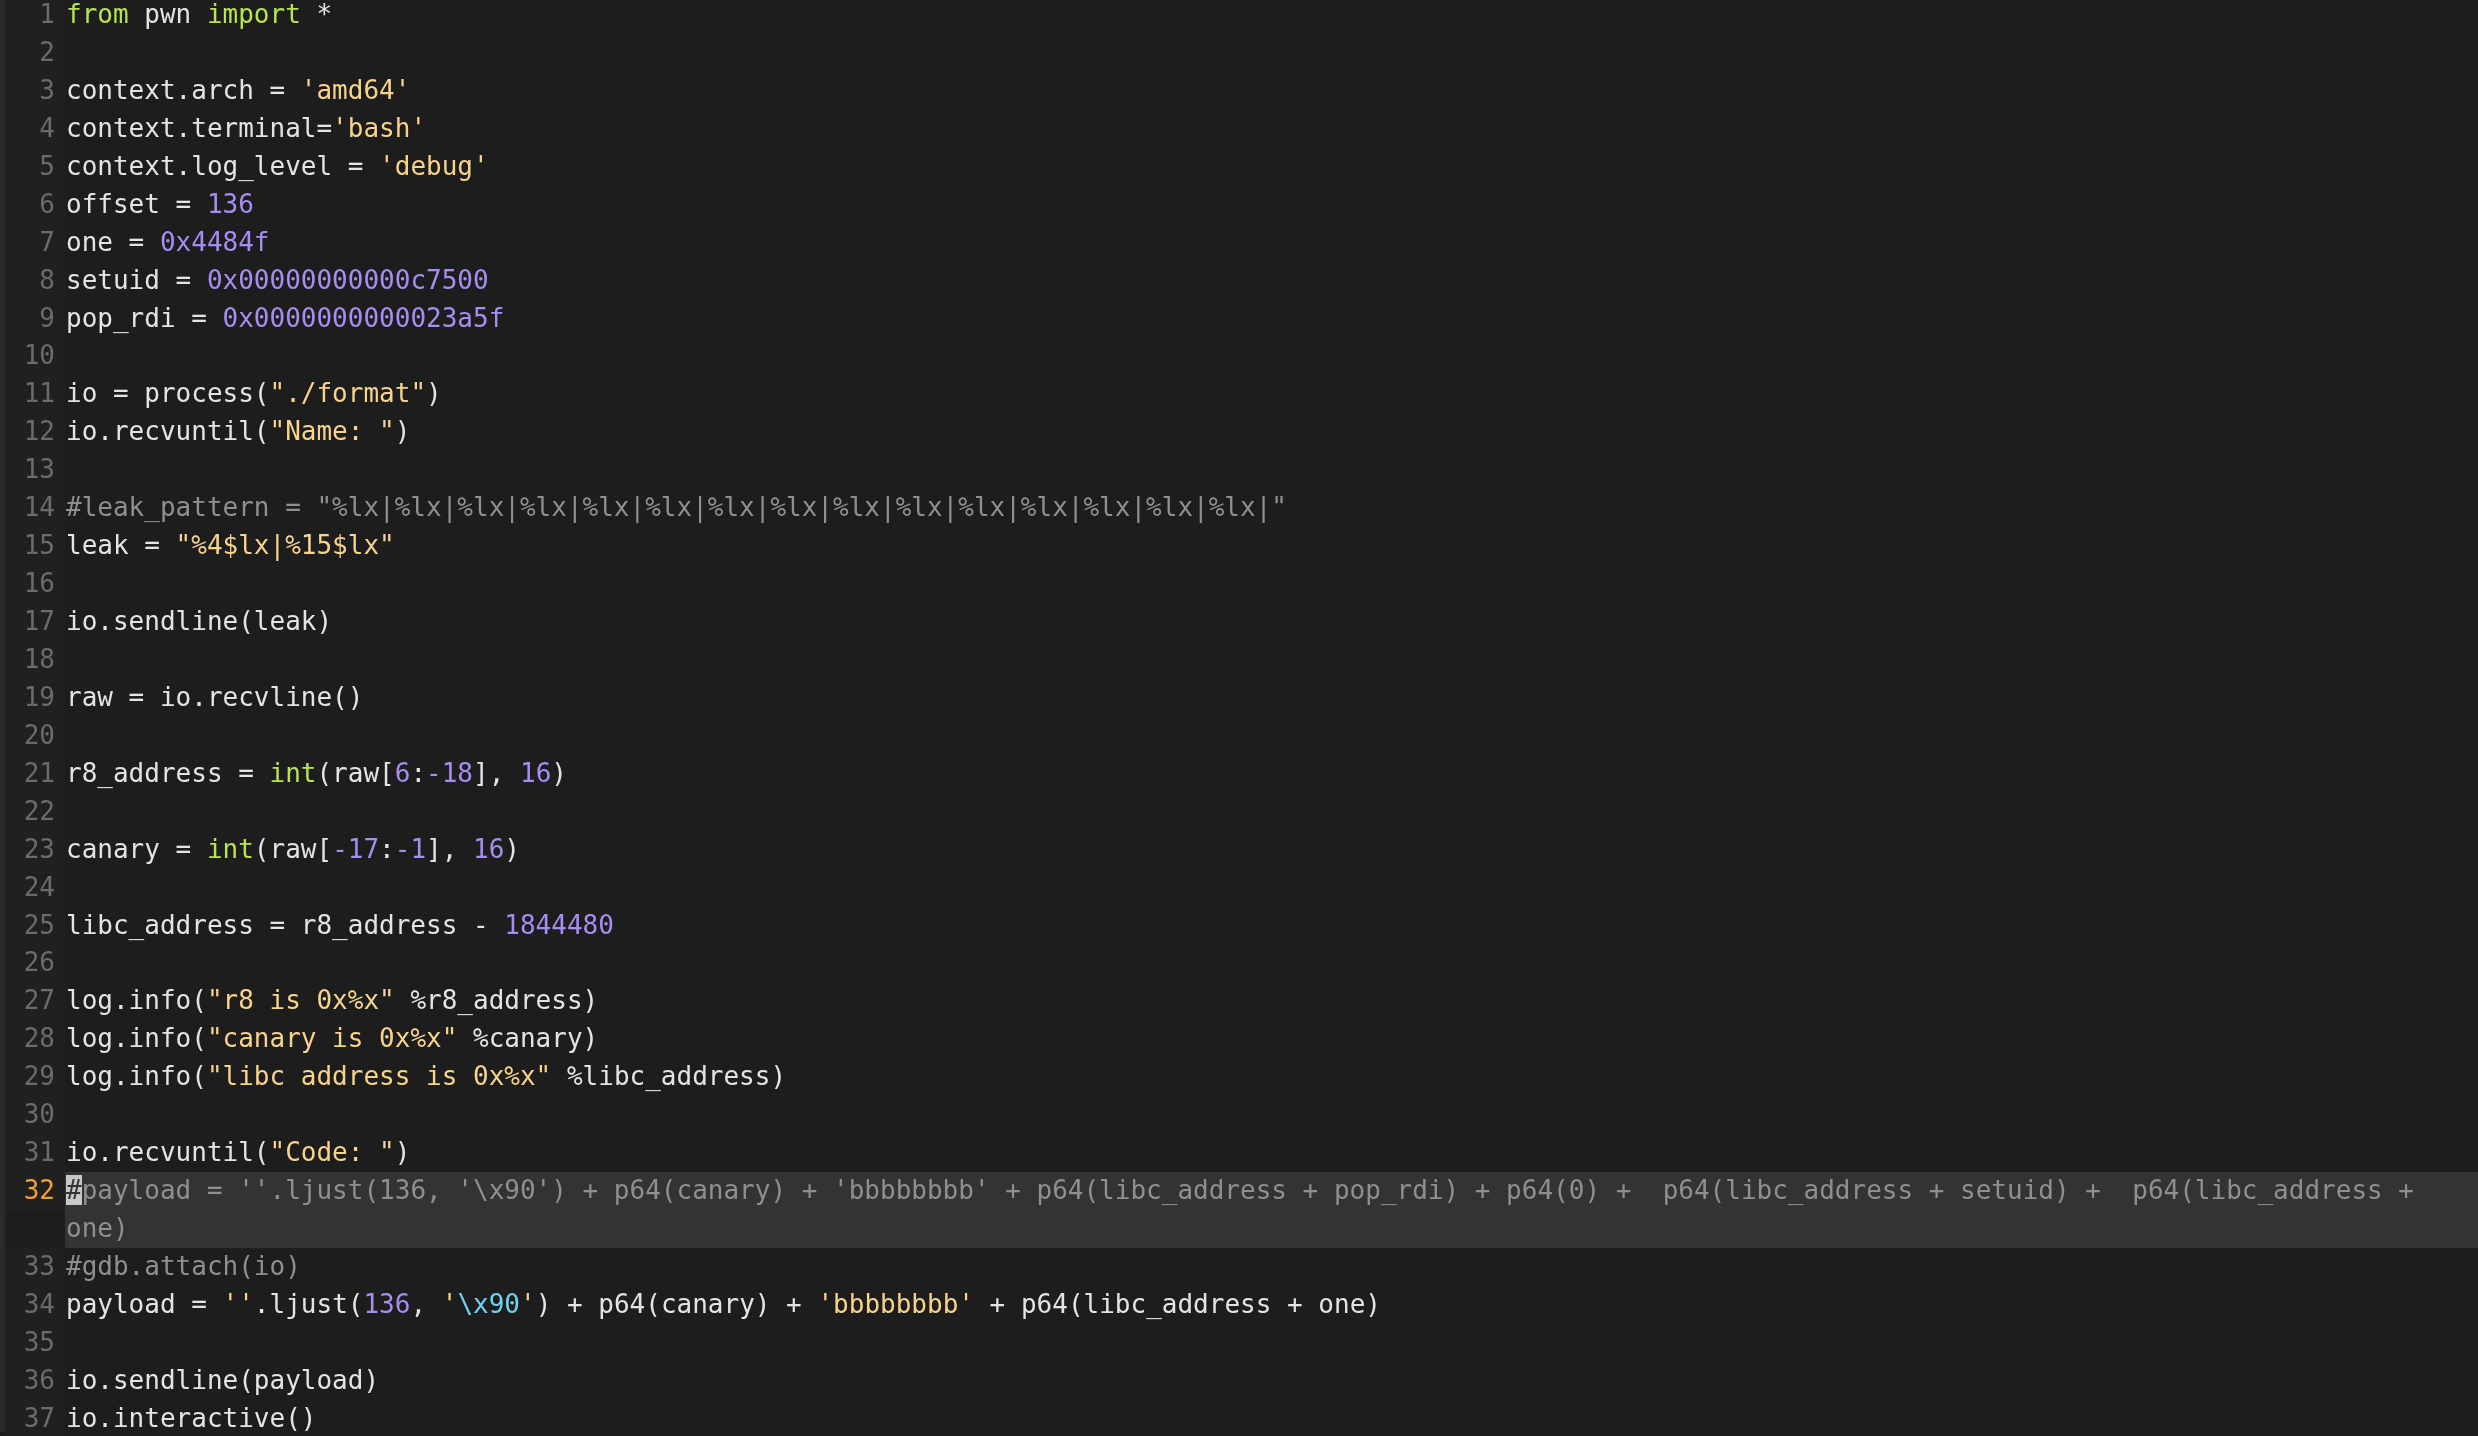  What do you see at coordinates (246, 128) in the screenshot?
I see `code-line: context.terminal='bash'` at bounding box center [246, 128].